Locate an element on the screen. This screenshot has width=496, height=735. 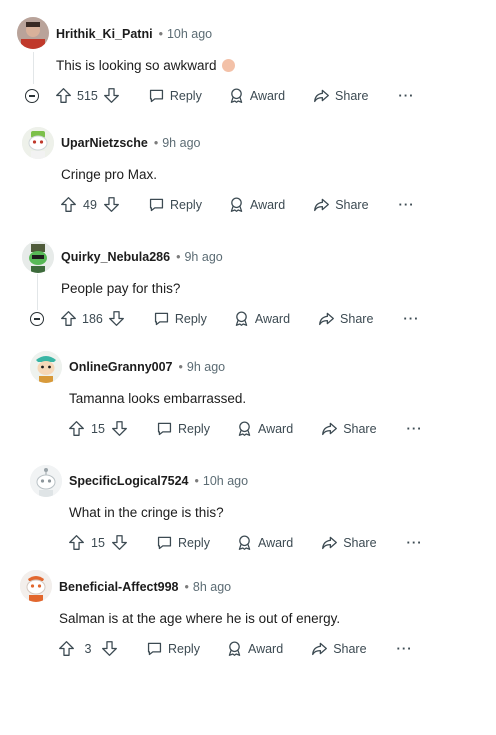
comment-author: OnlineGranny007 is located at coordinates (121, 367).